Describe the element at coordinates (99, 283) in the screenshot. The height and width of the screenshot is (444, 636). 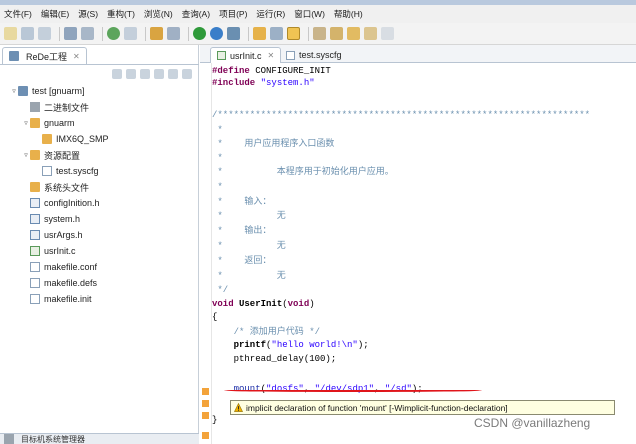
I see `tree-item: makefile.defs` at that location.